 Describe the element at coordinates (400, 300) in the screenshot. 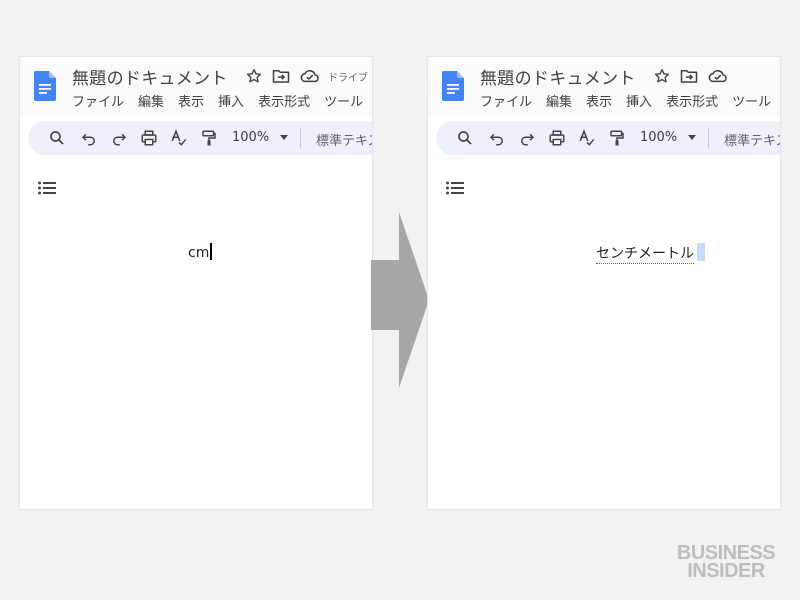

I see `arrow-right-icon` at that location.